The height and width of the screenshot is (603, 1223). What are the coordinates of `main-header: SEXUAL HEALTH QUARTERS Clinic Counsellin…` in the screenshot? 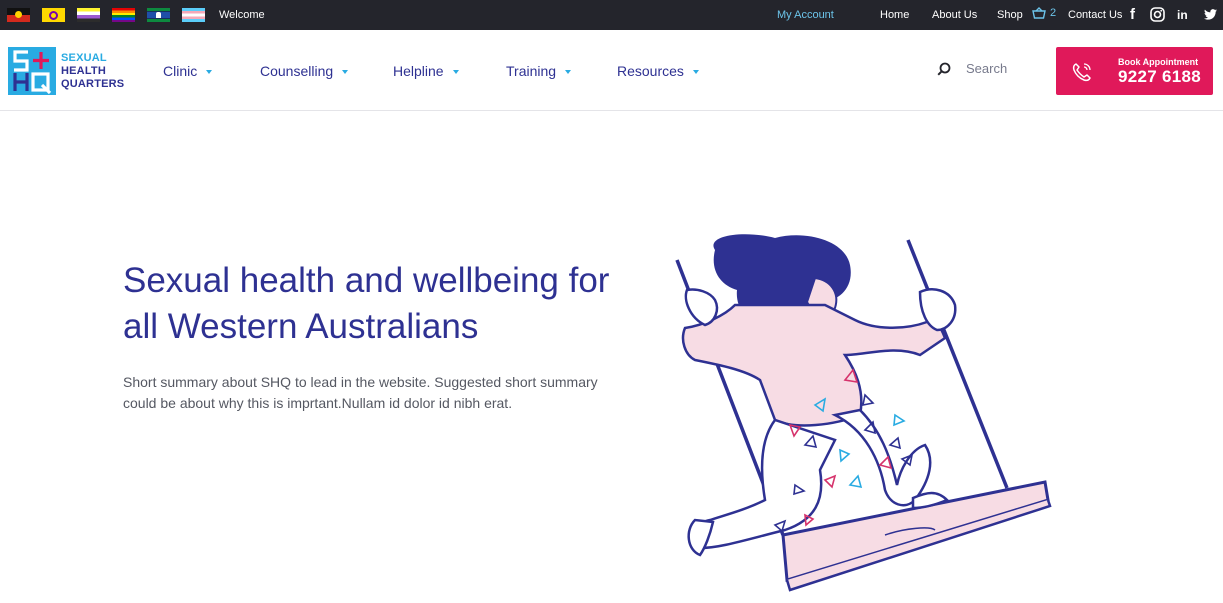 It's located at (611, 70).